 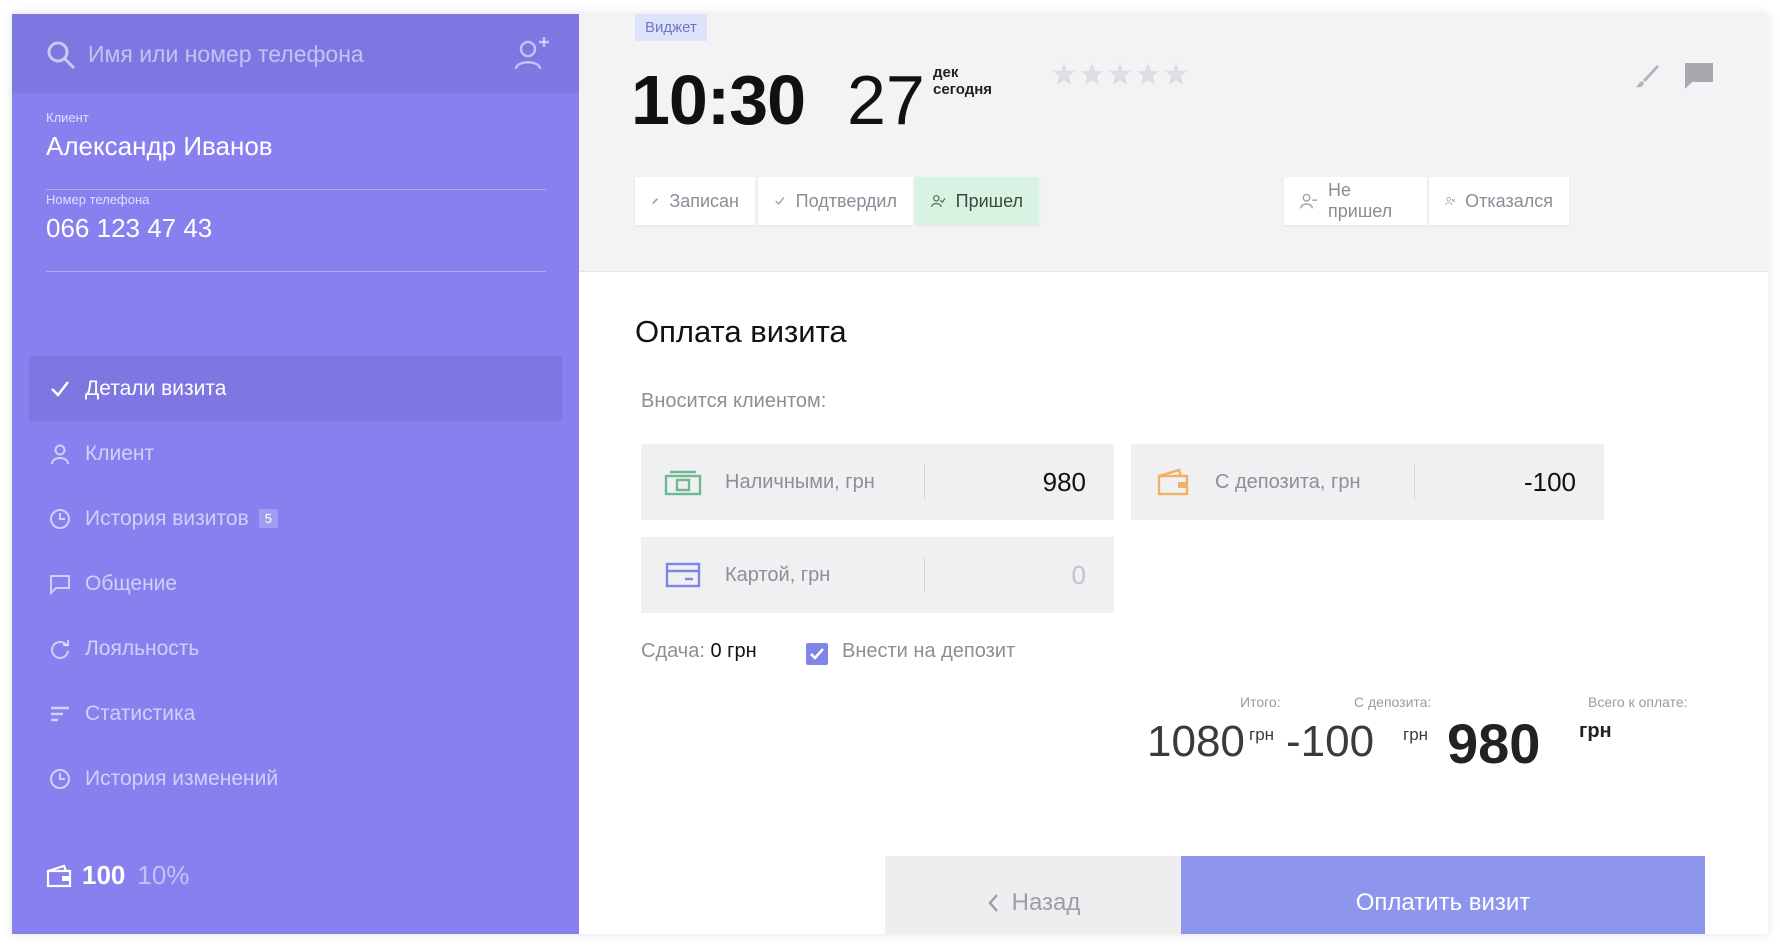 What do you see at coordinates (167, 518) in the screenshot?
I see `sidebar-item-label: История визитов` at bounding box center [167, 518].